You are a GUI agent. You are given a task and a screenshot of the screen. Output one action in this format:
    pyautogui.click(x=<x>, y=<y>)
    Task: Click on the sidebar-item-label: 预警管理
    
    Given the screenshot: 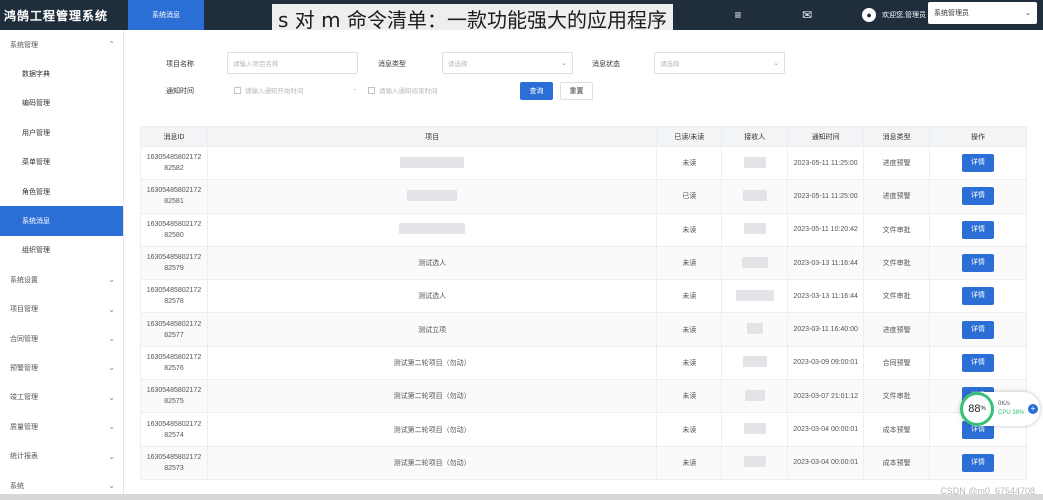 What is the action you would take?
    pyautogui.click(x=24, y=368)
    